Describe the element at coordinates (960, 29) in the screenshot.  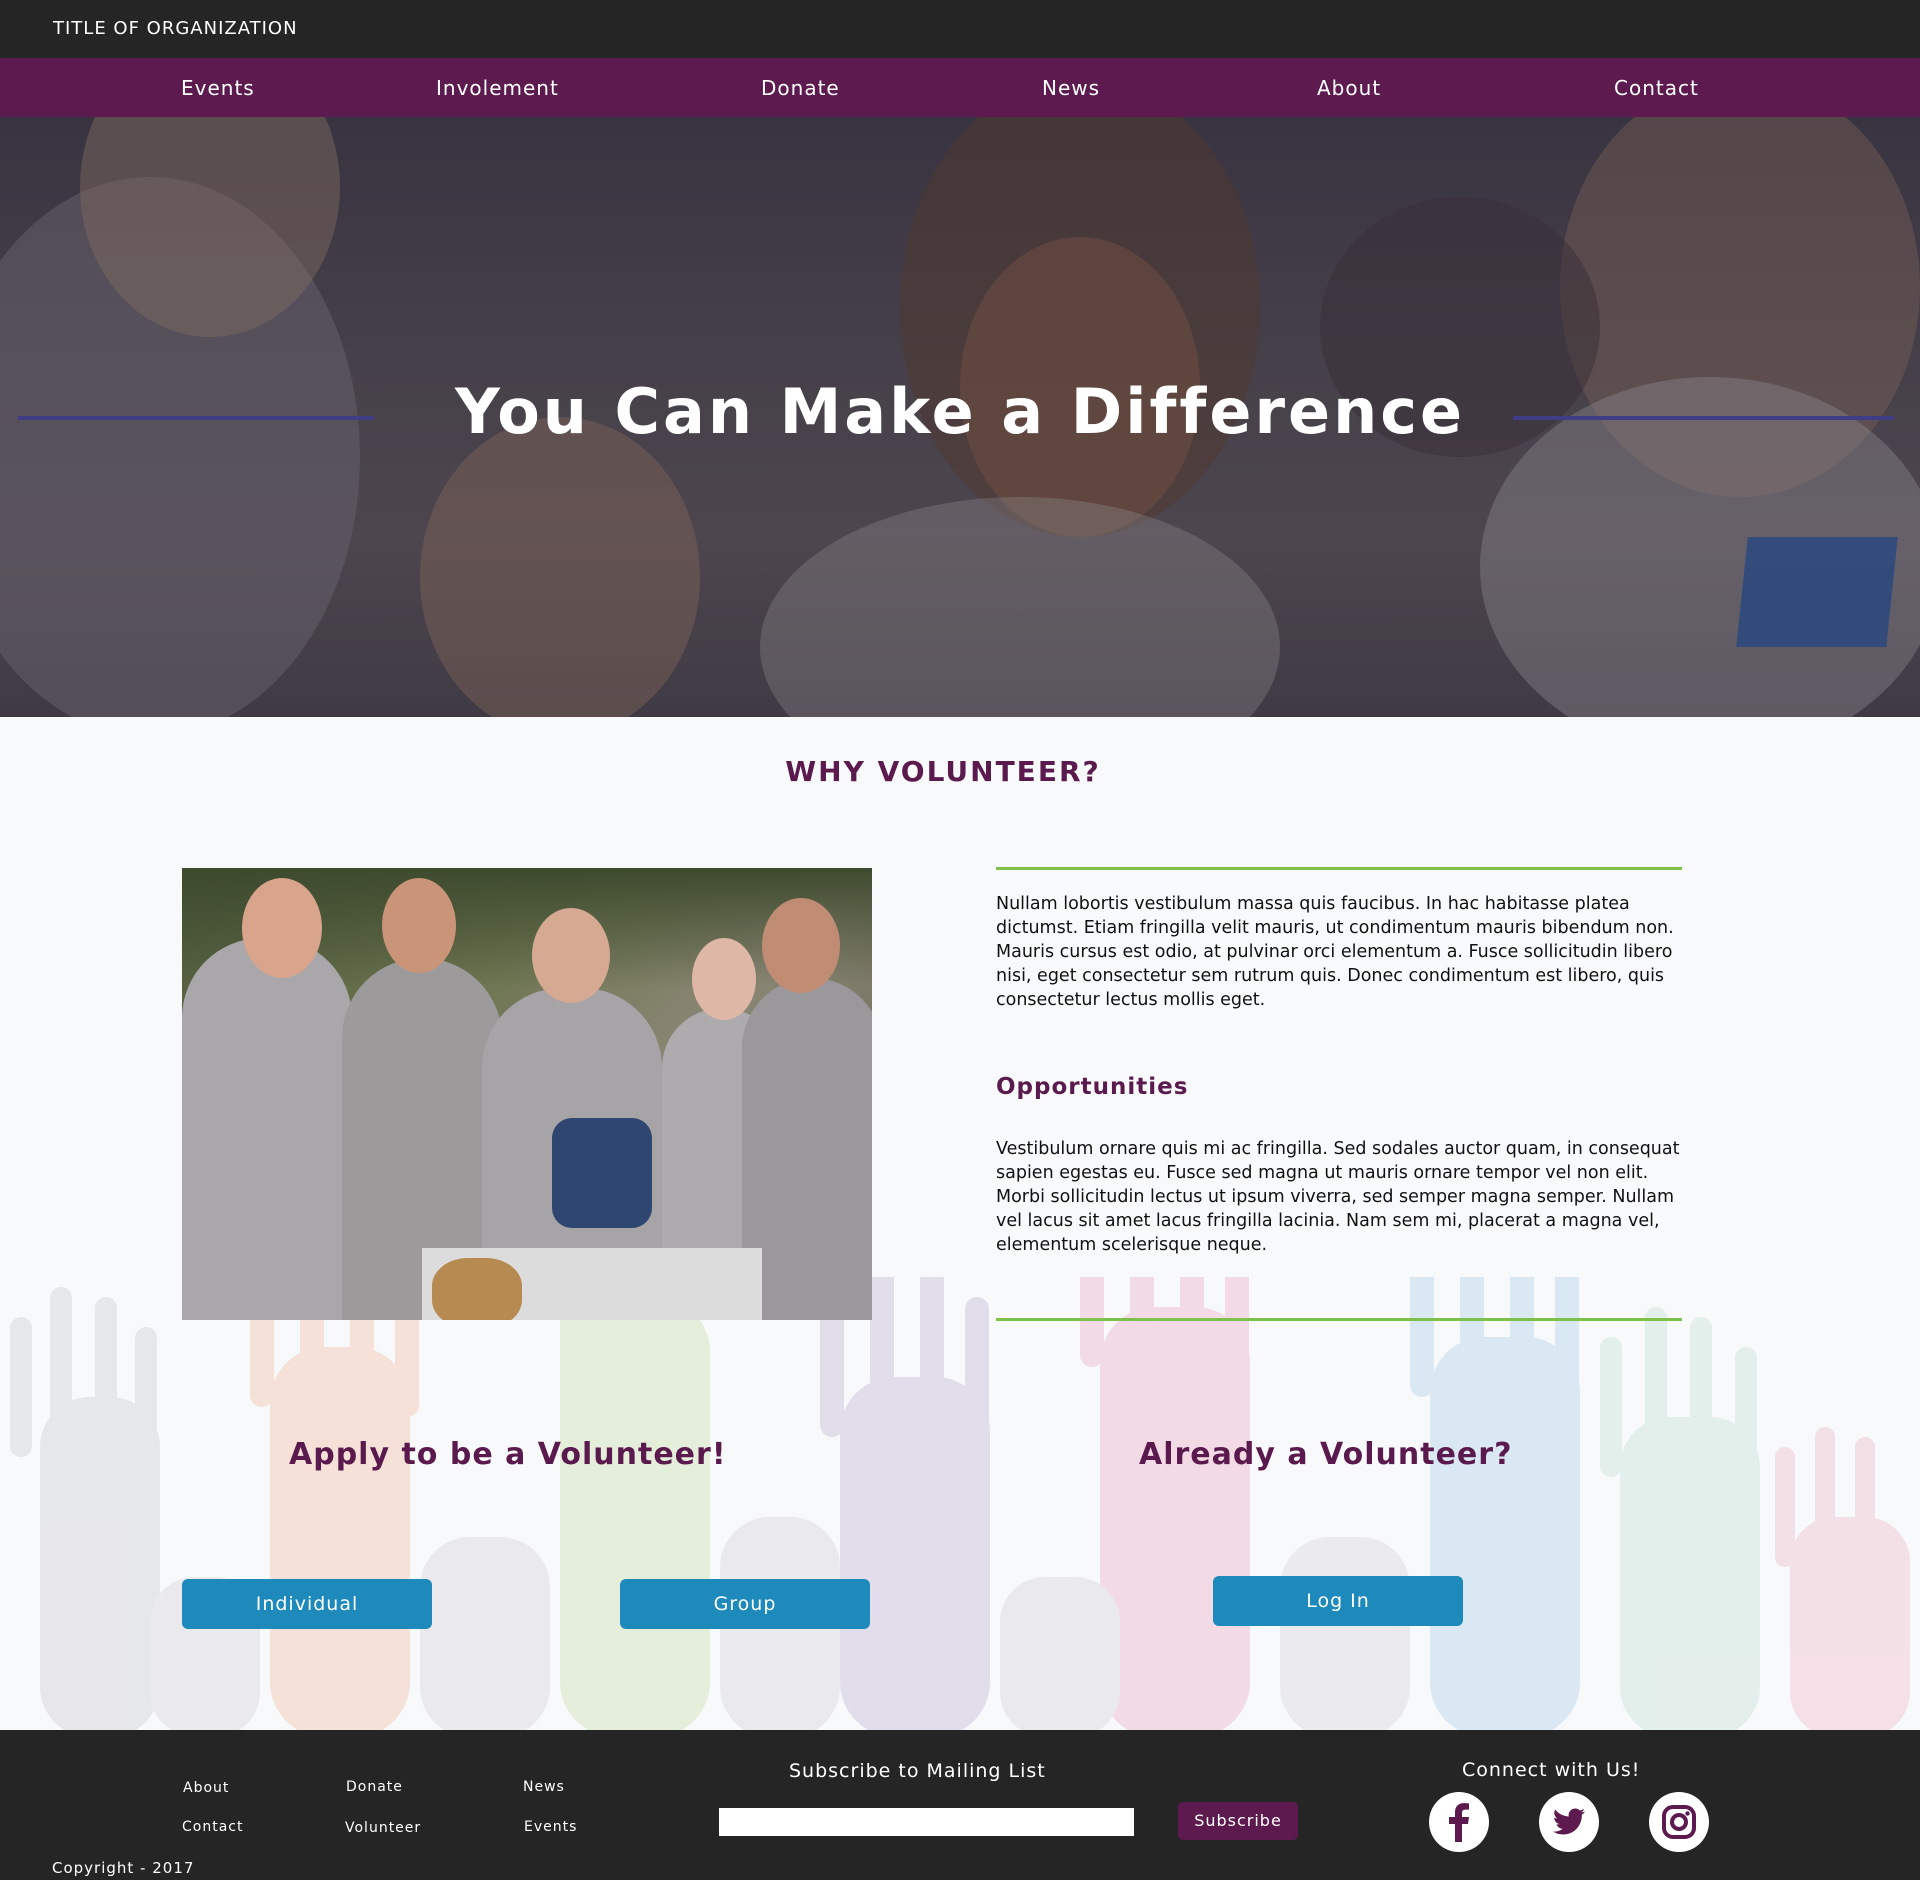
I see `top-bar: TITLE OF ORGANIZATION` at that location.